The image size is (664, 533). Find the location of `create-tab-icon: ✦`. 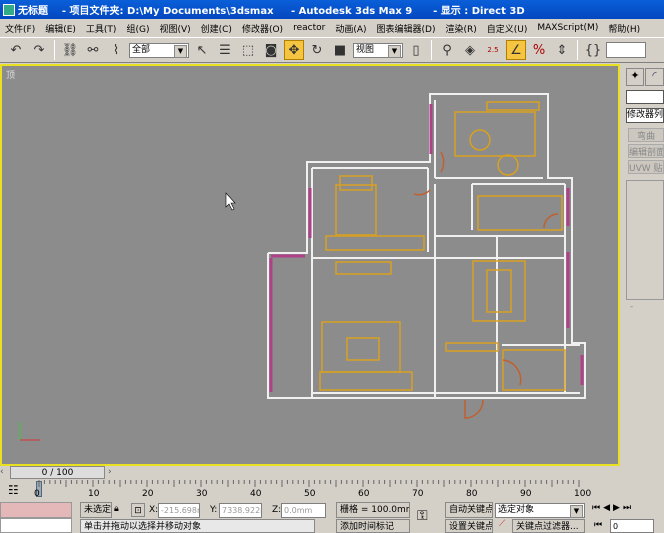

create-tab-icon: ✦ is located at coordinates (635, 77).